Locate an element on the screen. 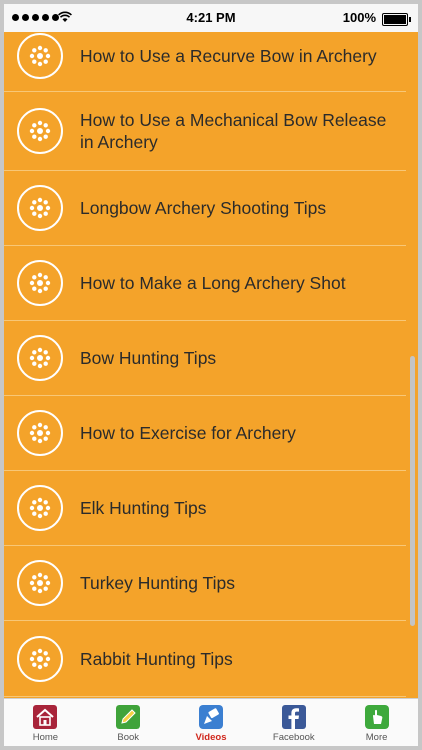 This screenshot has height=750, width=422. home-icon is located at coordinates (45, 717).